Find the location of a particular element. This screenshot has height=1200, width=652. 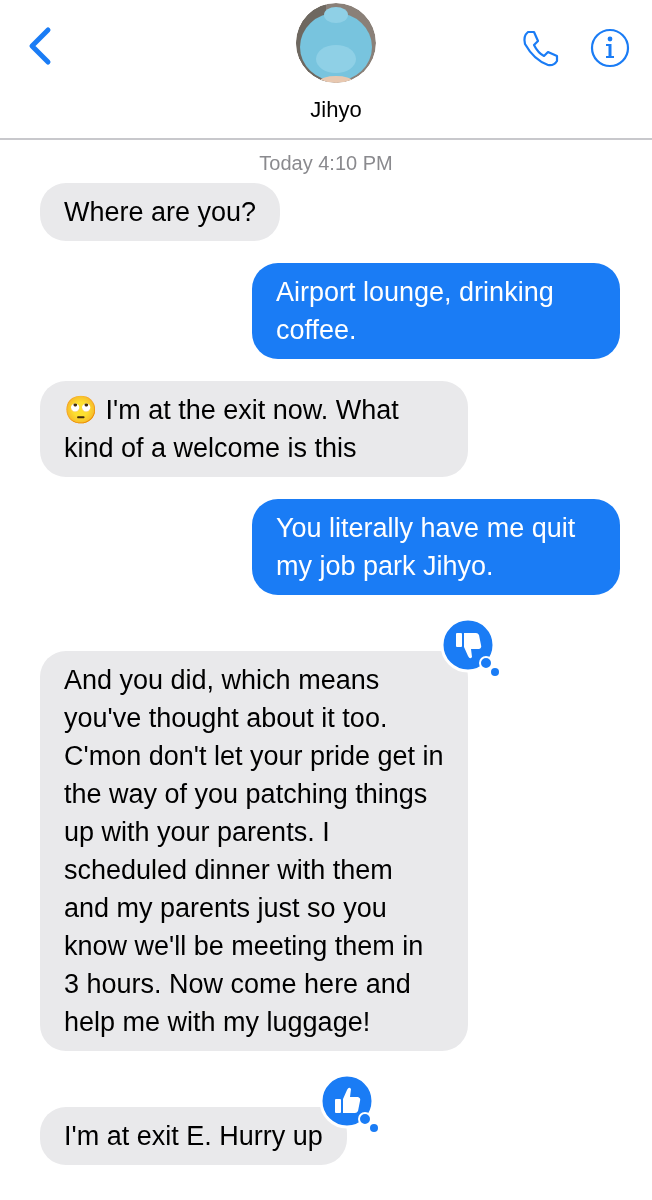

timestamp: Today 4:10 PM is located at coordinates (326, 163).